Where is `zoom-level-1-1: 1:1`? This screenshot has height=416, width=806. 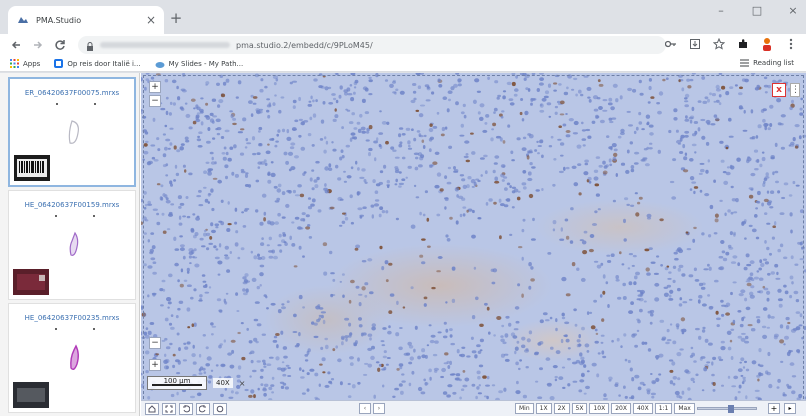
zoom-level-1-1: 1:1 is located at coordinates (663, 408).